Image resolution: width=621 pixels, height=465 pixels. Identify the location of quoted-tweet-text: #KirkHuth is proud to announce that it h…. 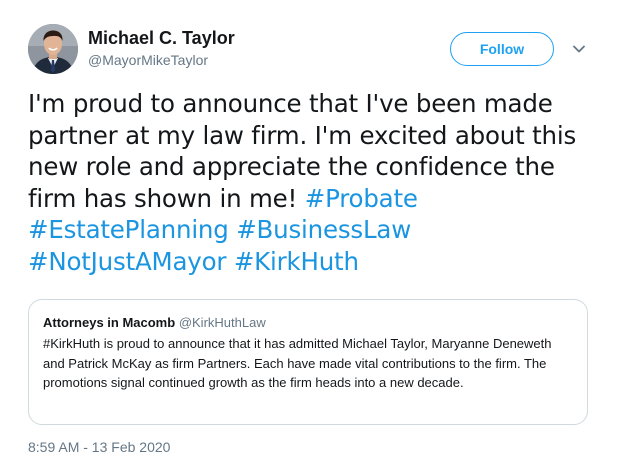
(297, 363).